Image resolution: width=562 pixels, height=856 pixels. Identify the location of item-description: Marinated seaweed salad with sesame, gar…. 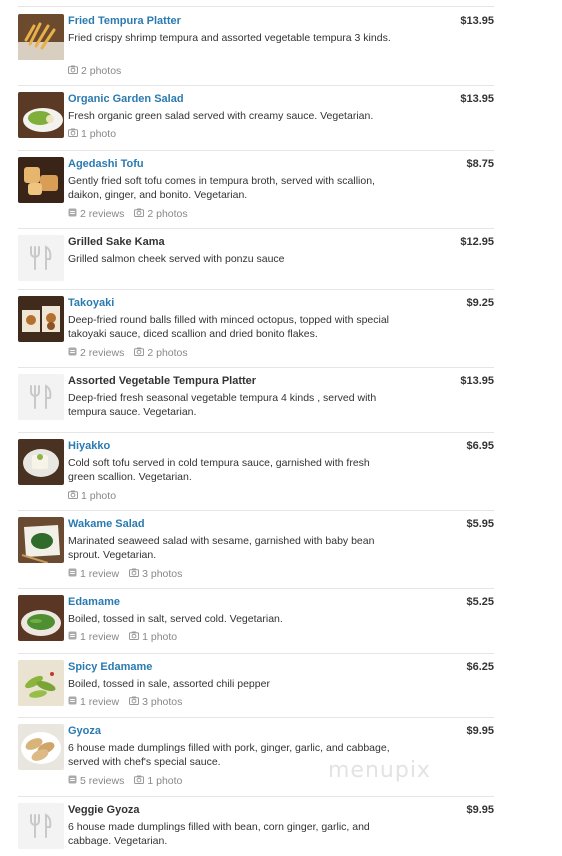
(221, 548).